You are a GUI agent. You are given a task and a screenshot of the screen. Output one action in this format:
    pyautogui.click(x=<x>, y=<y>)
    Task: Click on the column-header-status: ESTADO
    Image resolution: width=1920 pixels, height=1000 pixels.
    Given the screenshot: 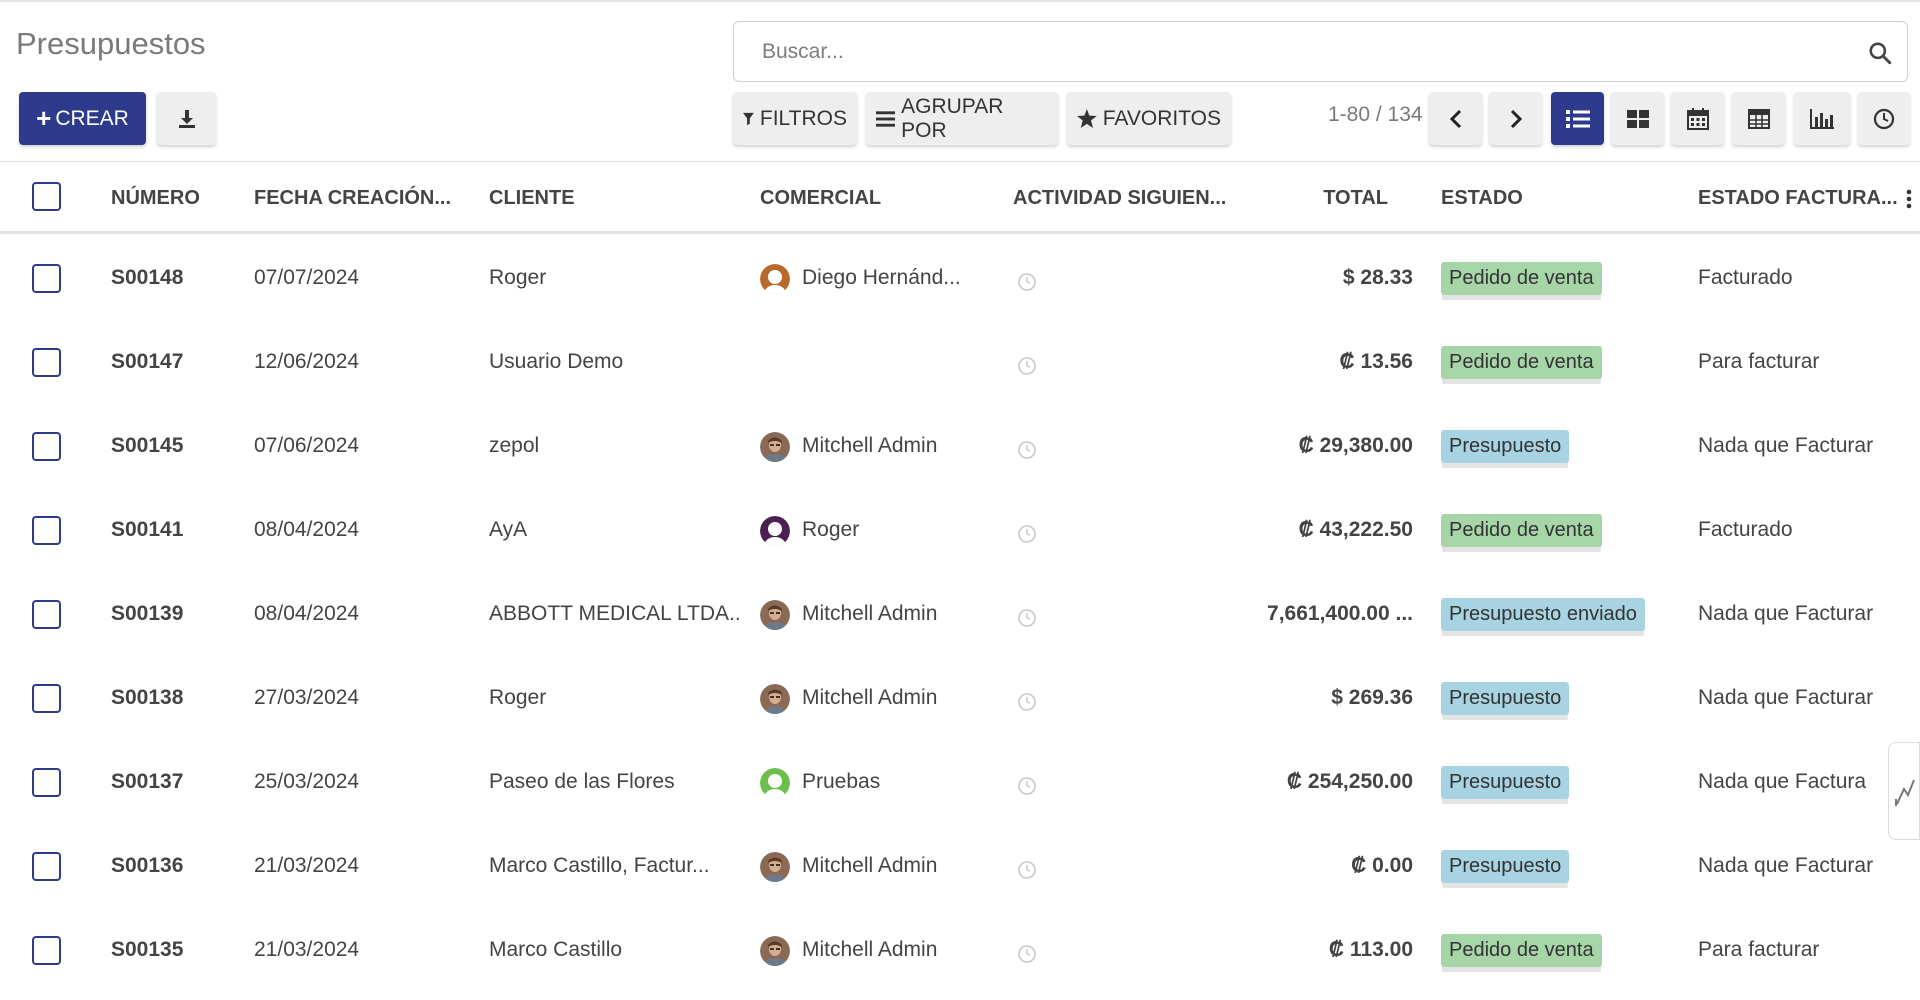 What is the action you would take?
    pyautogui.click(x=1482, y=198)
    